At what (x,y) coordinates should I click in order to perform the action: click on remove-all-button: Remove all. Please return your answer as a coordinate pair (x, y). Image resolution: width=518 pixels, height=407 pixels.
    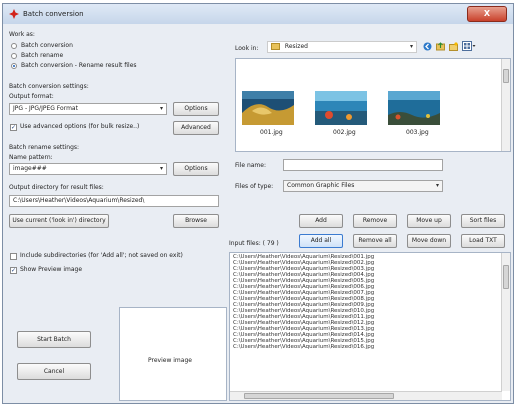
    Looking at the image, I should click on (375, 241).